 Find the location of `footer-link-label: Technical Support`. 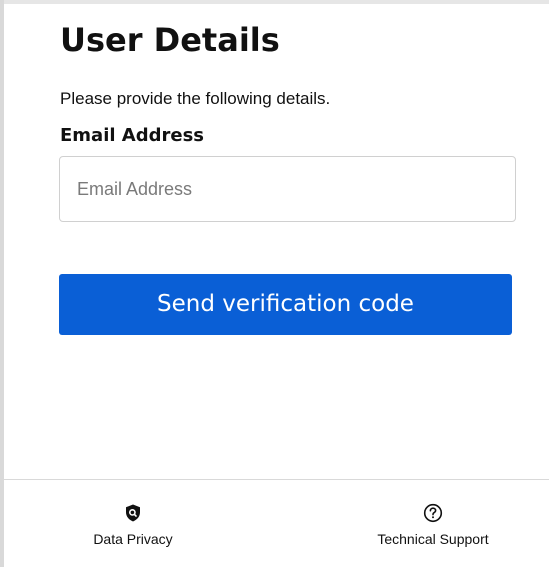

footer-link-label: Technical Support is located at coordinates (433, 539).